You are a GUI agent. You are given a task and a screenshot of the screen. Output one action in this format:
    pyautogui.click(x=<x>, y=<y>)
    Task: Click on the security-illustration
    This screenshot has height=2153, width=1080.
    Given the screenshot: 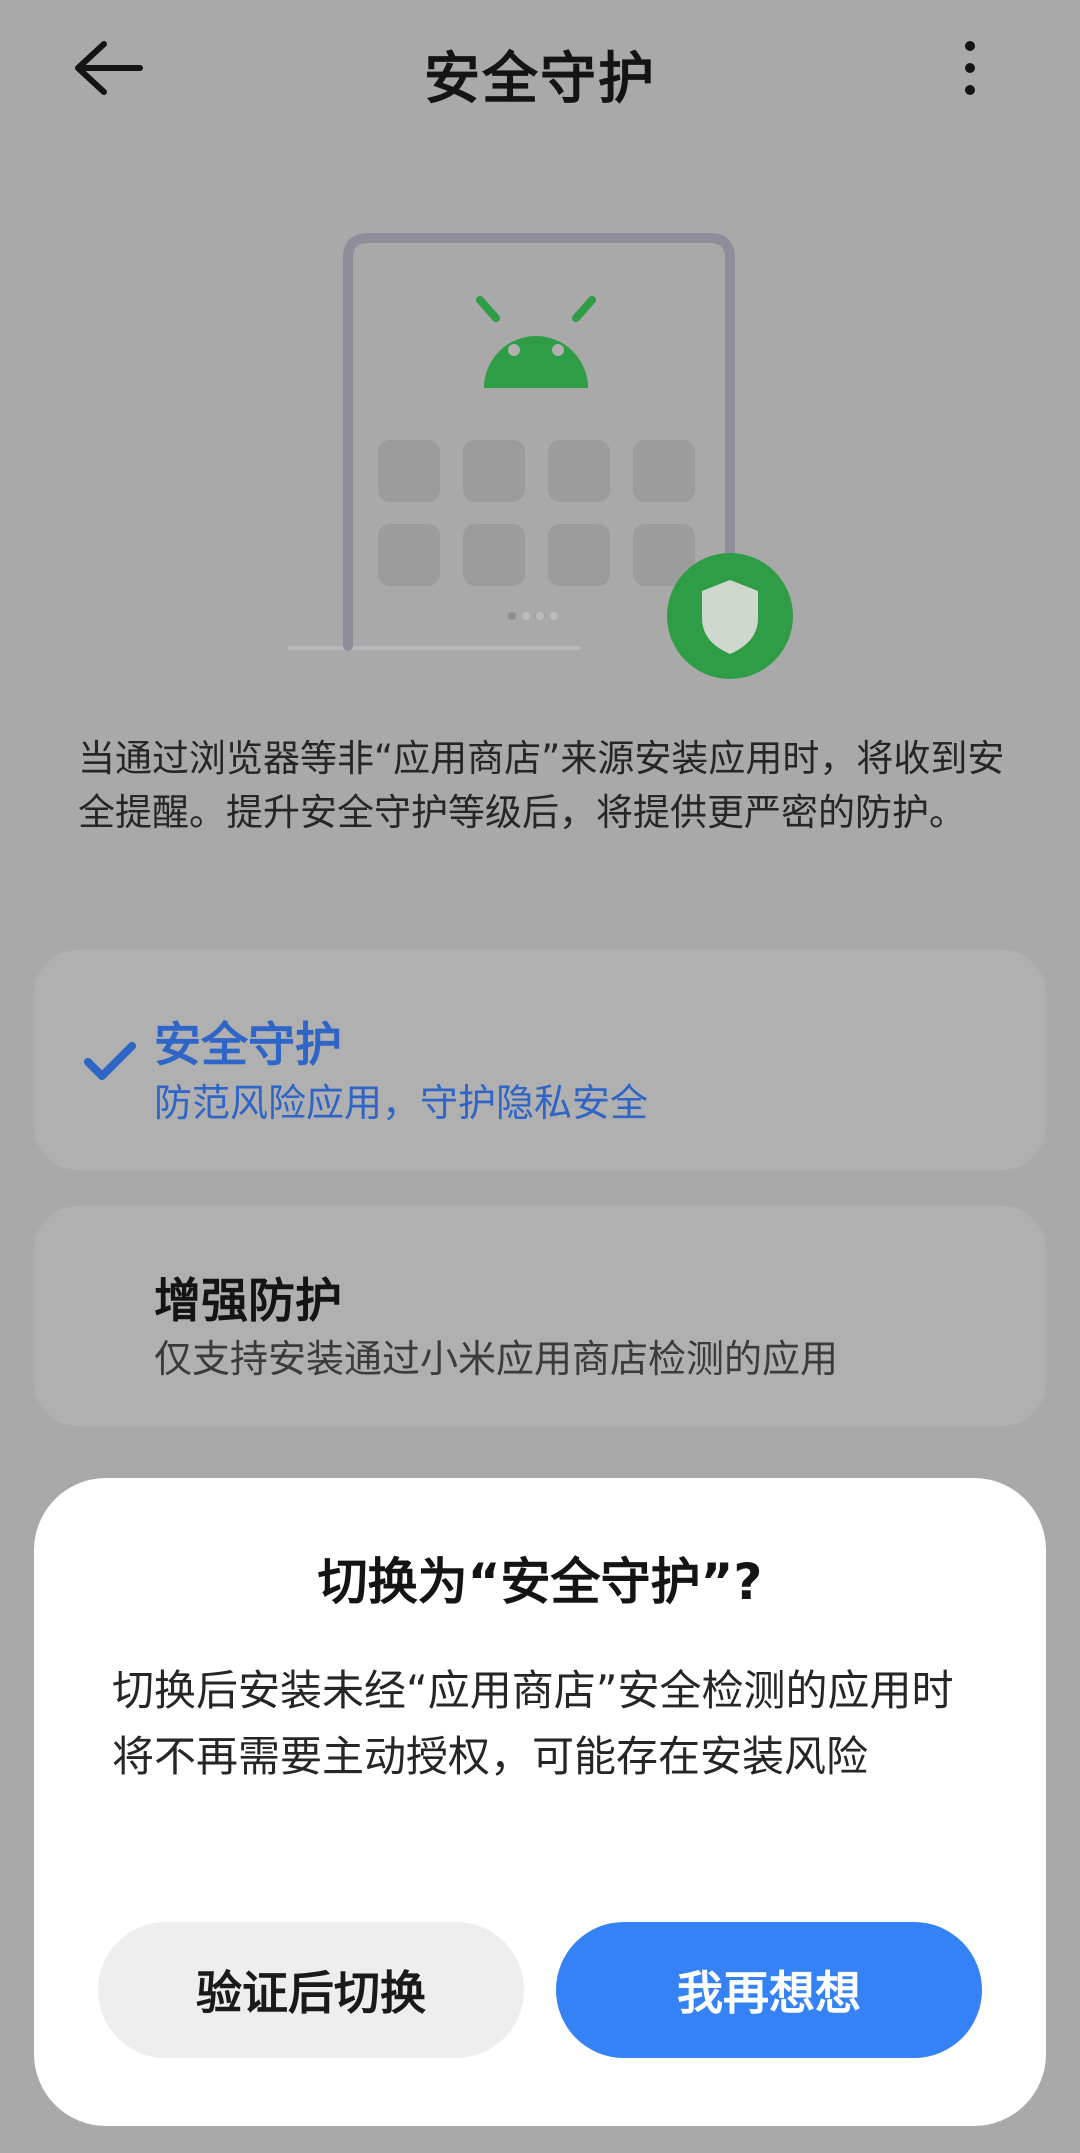 What is the action you would take?
    pyautogui.click(x=550, y=458)
    